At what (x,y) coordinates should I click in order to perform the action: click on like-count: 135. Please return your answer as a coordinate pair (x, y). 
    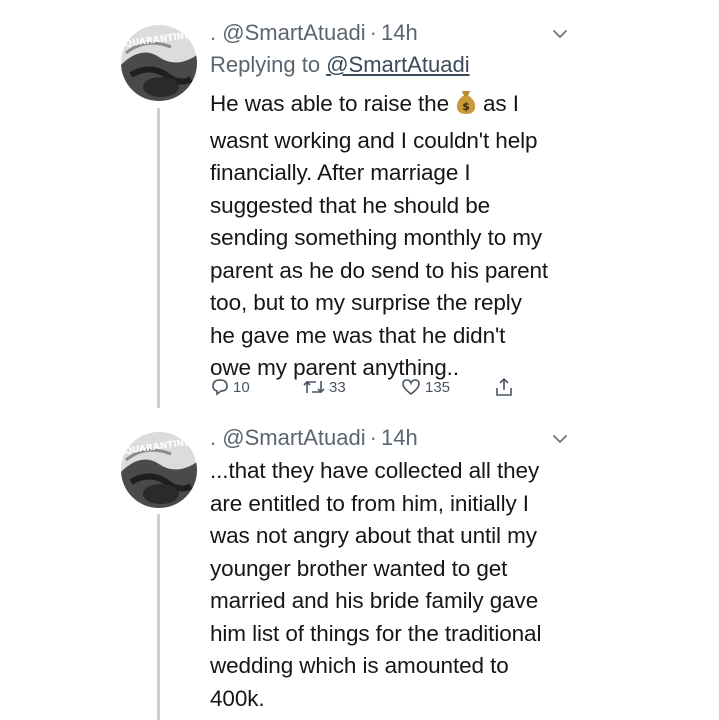
    Looking at the image, I should click on (438, 387).